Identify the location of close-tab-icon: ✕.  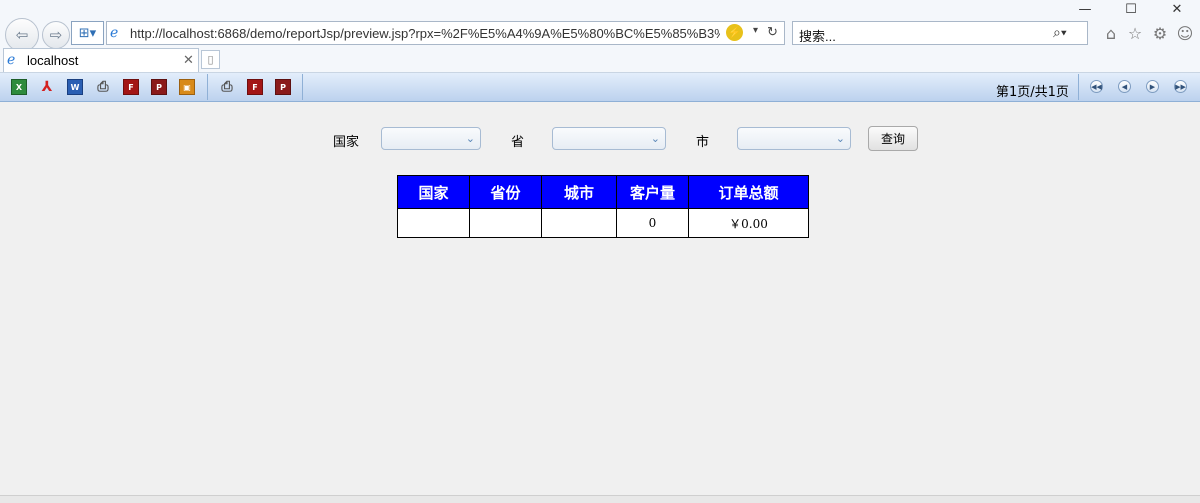
(188, 60).